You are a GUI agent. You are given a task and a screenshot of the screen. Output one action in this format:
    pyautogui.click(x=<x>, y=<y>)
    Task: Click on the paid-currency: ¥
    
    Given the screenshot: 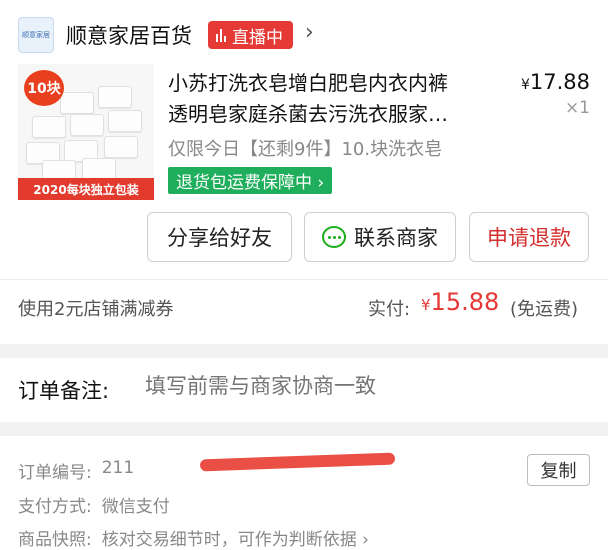 What is the action you would take?
    pyautogui.click(x=426, y=305)
    